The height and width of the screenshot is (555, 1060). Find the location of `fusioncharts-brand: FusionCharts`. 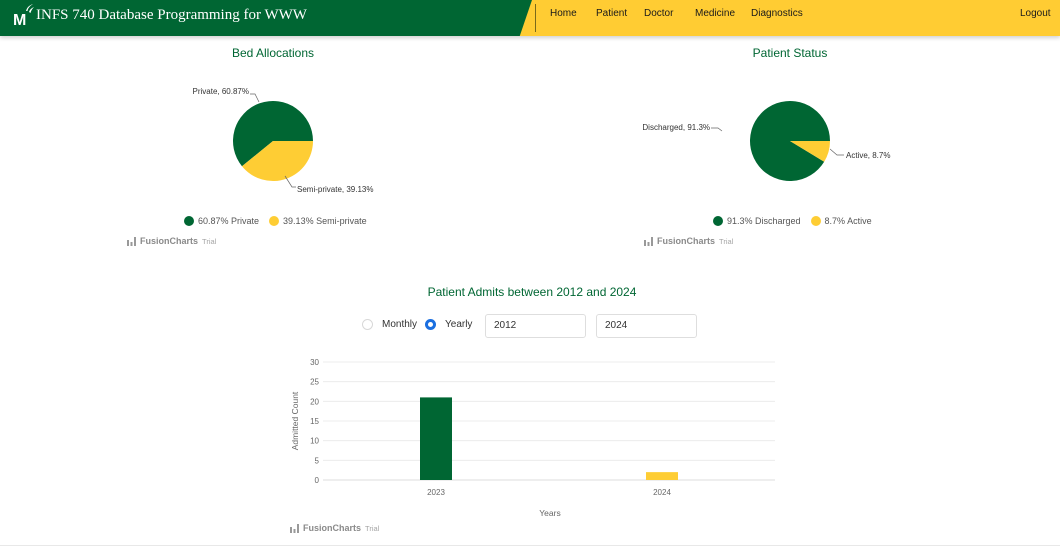

fusioncharts-brand: FusionCharts is located at coordinates (332, 528).